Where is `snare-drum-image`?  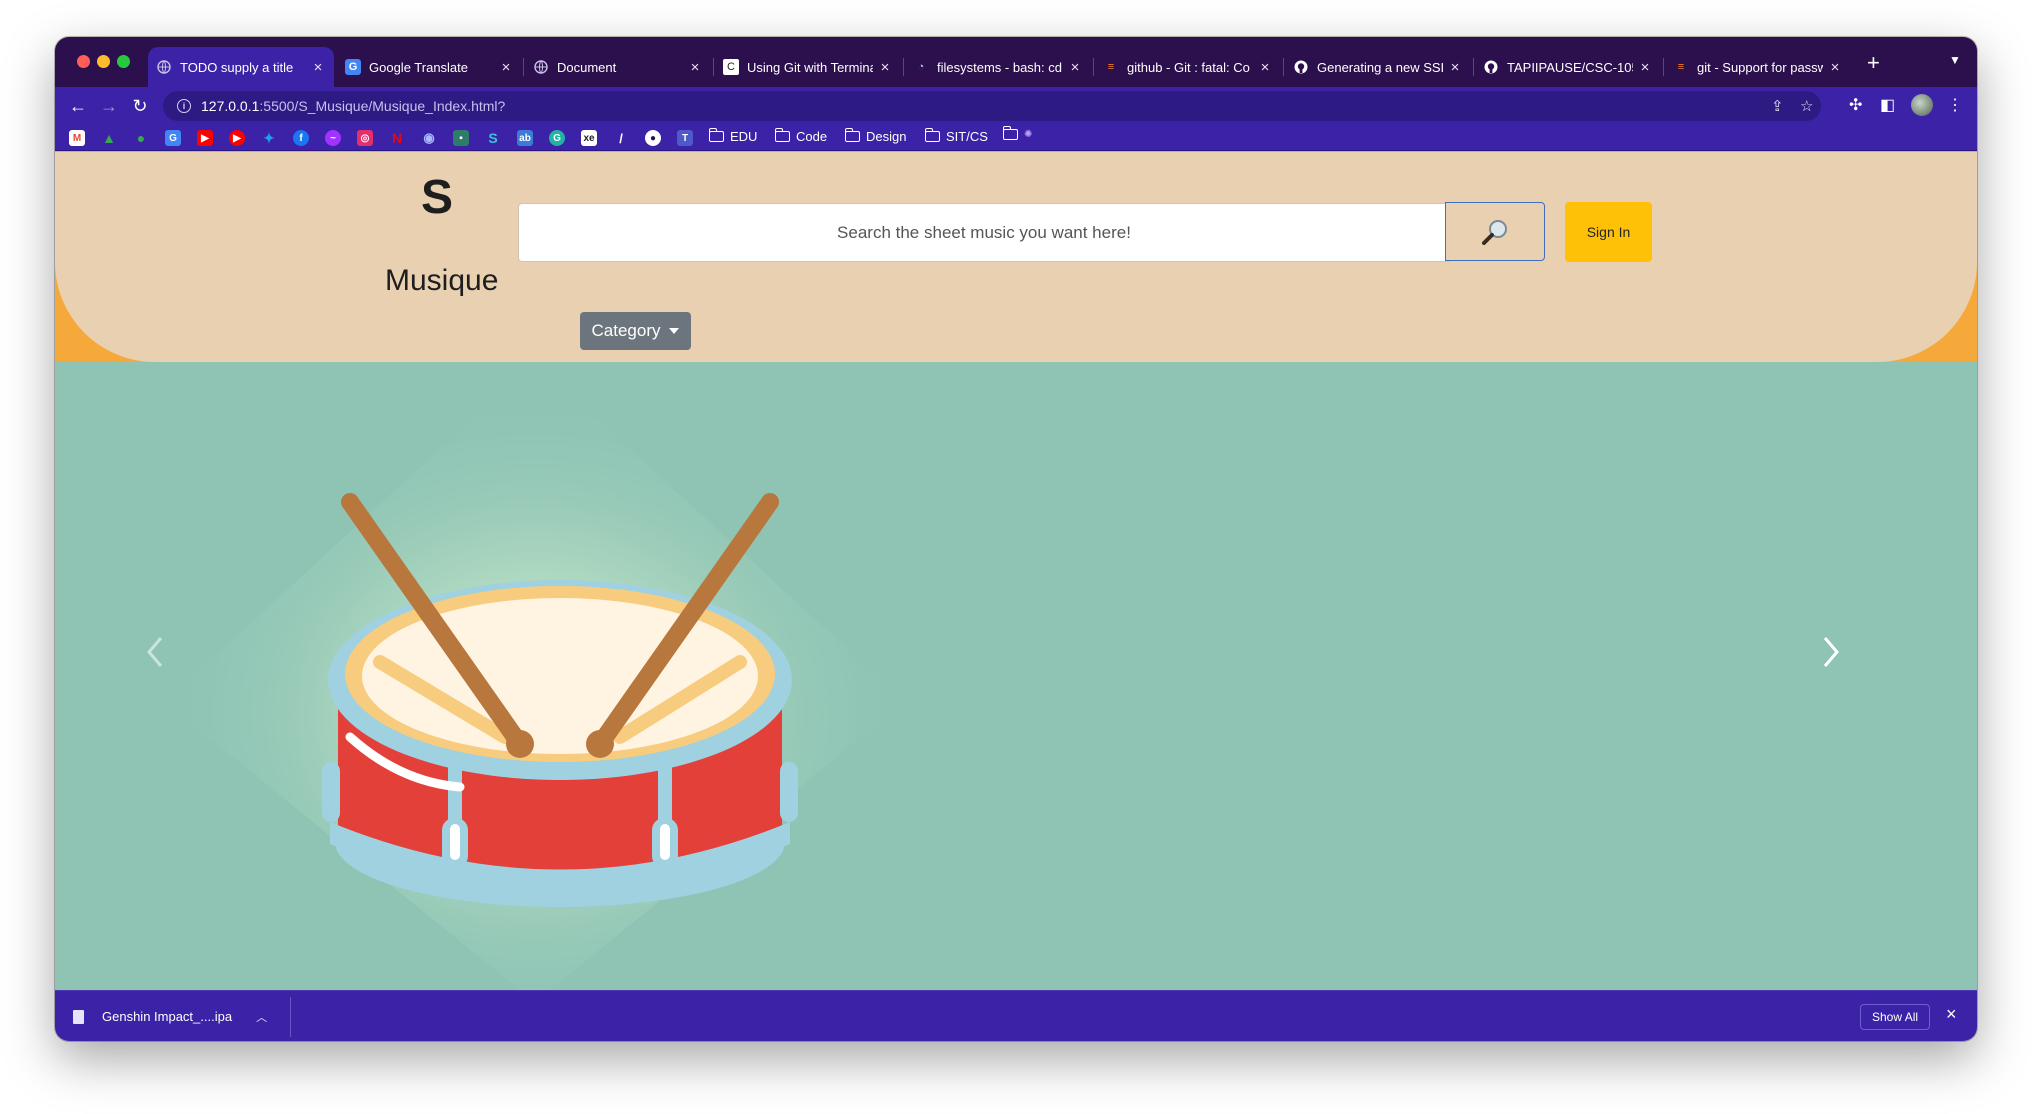
snare-drum-image is located at coordinates (560, 700).